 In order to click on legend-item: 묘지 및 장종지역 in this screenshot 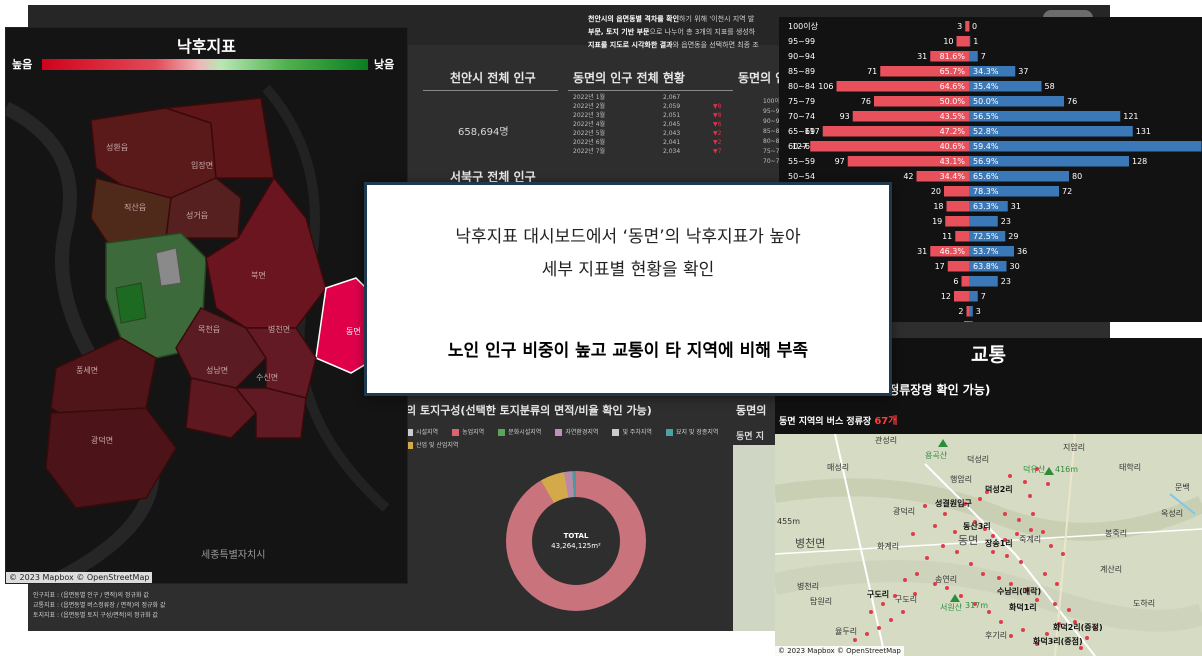, I will do `click(691, 431)`.